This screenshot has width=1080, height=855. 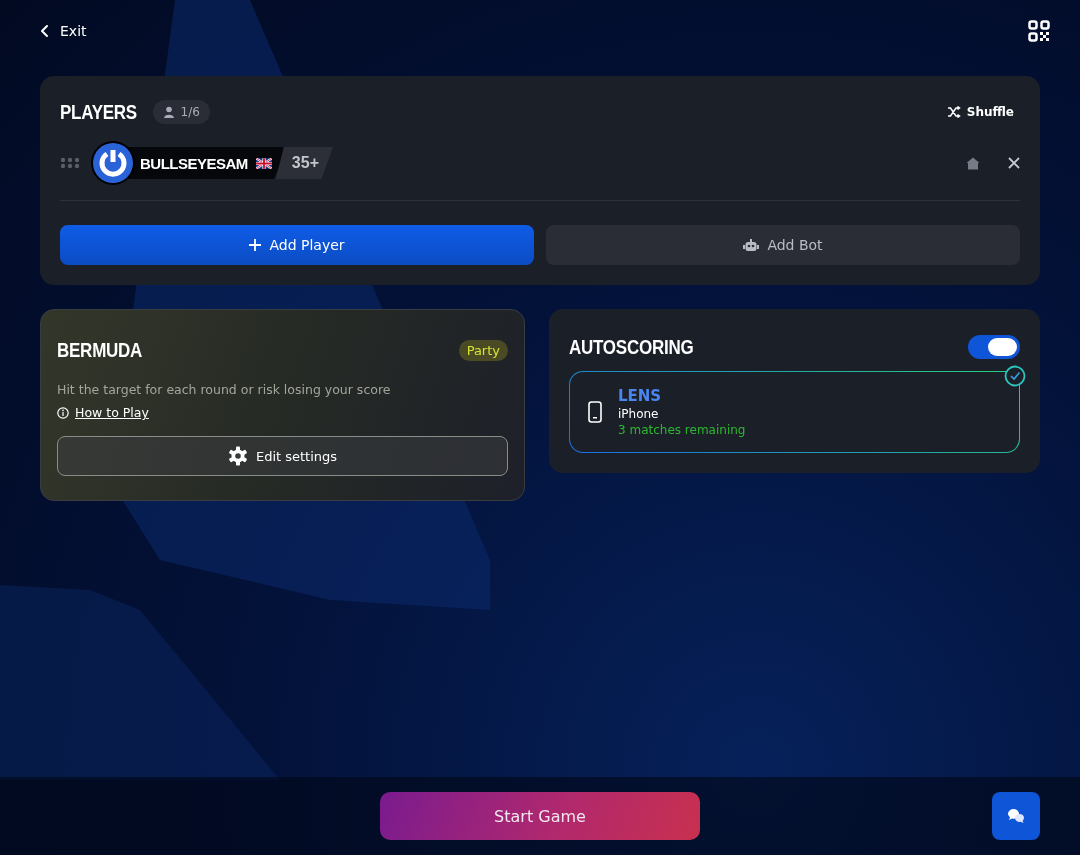 What do you see at coordinates (224, 389) in the screenshot?
I see `game-description: Hit the target for each round or risk losing your score` at bounding box center [224, 389].